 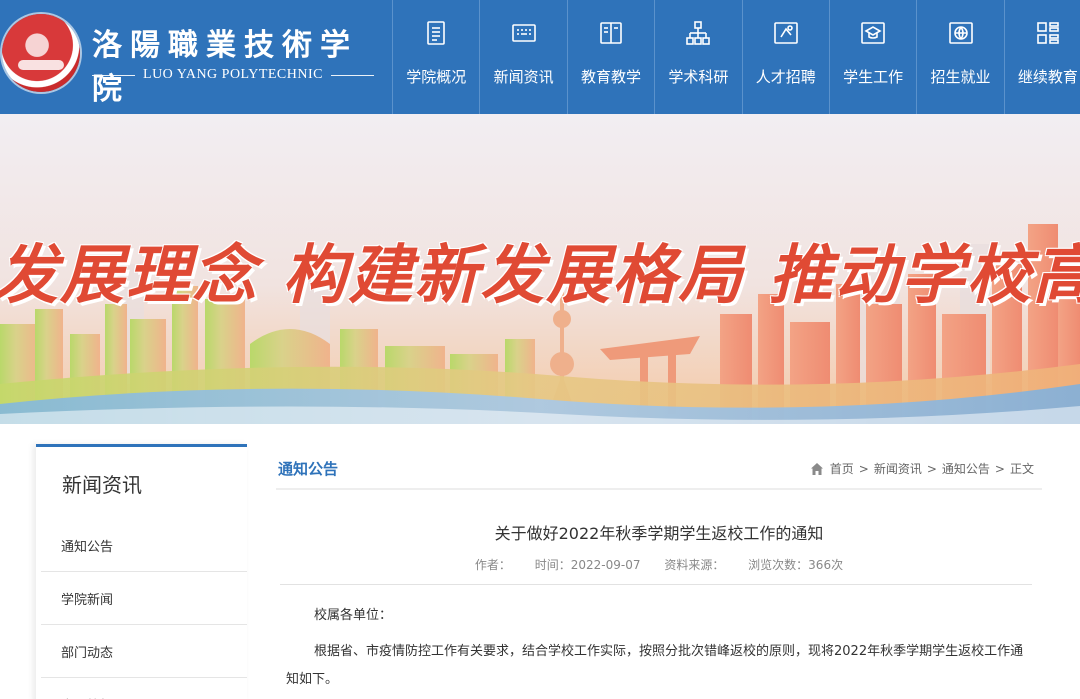 What do you see at coordinates (873, 33) in the screenshot?
I see `graduation-cap-icon` at bounding box center [873, 33].